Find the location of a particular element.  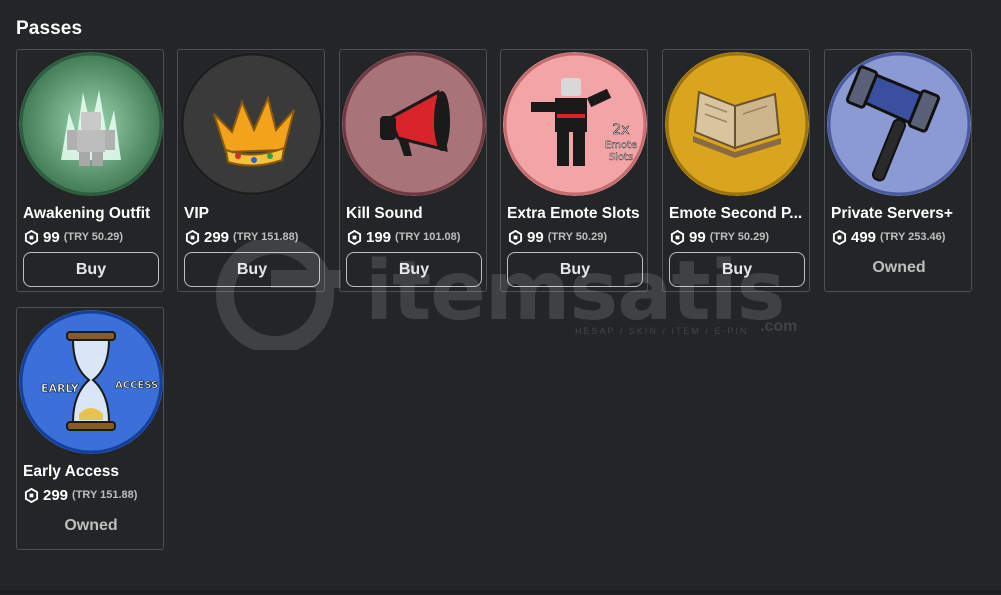

open-book-icon is located at coordinates (737, 124).